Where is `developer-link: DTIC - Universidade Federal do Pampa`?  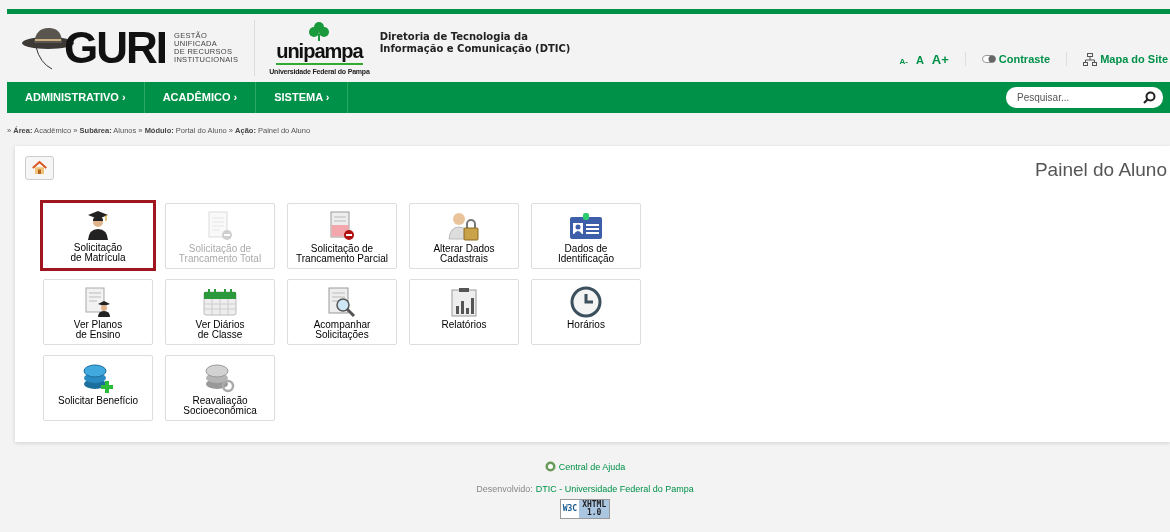
developer-link: DTIC - Universidade Federal do Pampa is located at coordinates (614, 489).